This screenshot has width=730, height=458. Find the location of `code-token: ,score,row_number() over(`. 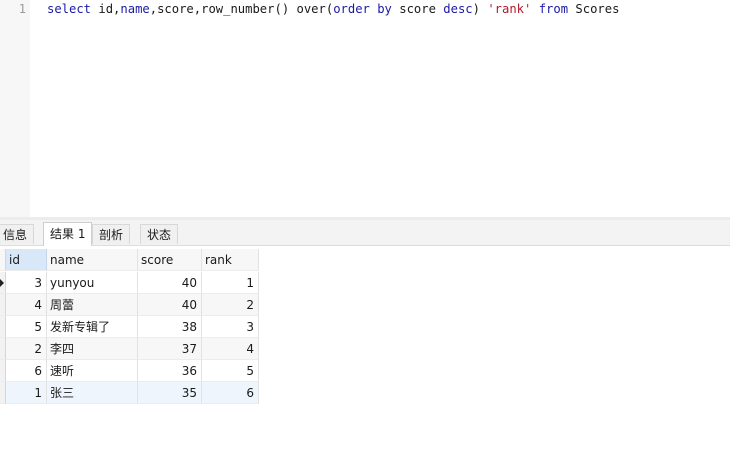

code-token: ,score,row_number() over( is located at coordinates (241, 9).